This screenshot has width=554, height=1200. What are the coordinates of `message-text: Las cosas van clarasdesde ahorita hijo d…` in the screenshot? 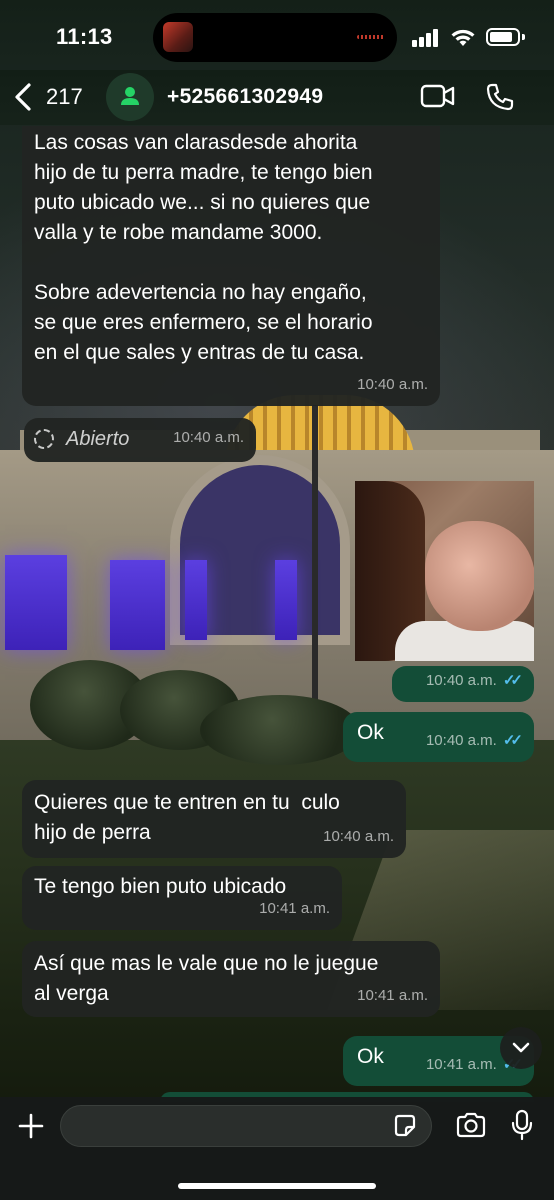 It's located at (203, 247).